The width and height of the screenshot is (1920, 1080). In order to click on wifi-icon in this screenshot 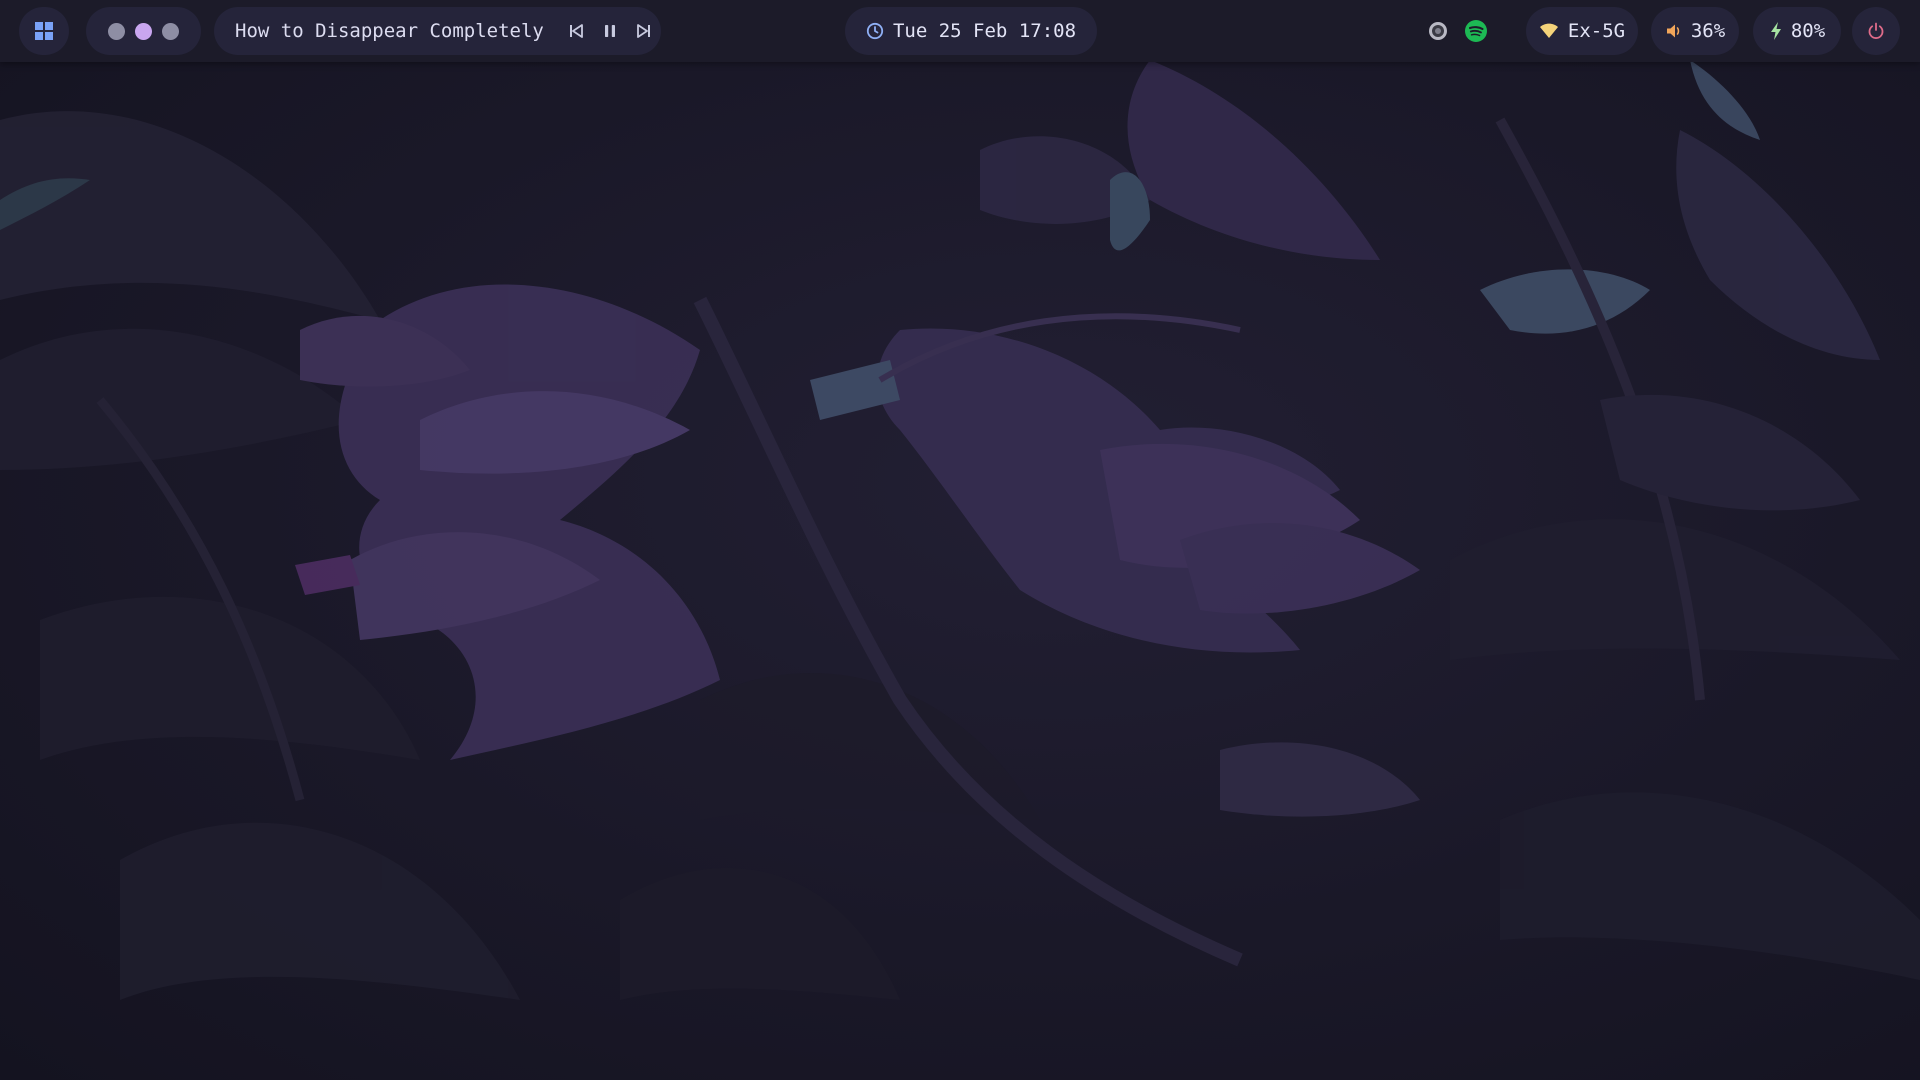, I will do `click(1549, 31)`.